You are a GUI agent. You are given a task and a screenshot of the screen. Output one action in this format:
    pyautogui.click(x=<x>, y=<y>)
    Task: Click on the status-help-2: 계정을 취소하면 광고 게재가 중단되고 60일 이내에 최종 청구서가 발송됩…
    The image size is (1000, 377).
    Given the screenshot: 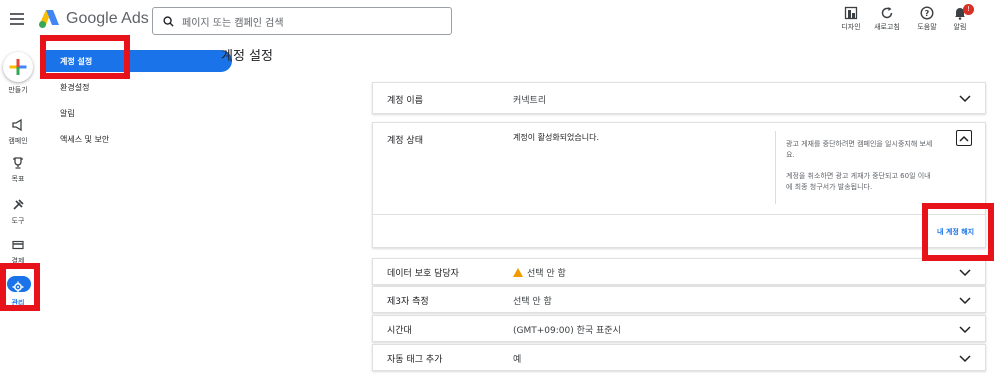 What is the action you would take?
    pyautogui.click(x=858, y=181)
    